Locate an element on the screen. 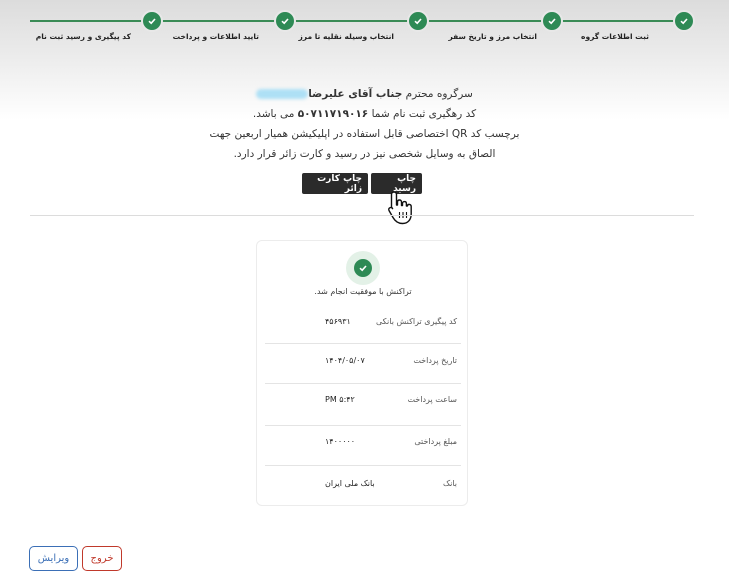  leader-name: جناب آقای علیرضا is located at coordinates (355, 94).